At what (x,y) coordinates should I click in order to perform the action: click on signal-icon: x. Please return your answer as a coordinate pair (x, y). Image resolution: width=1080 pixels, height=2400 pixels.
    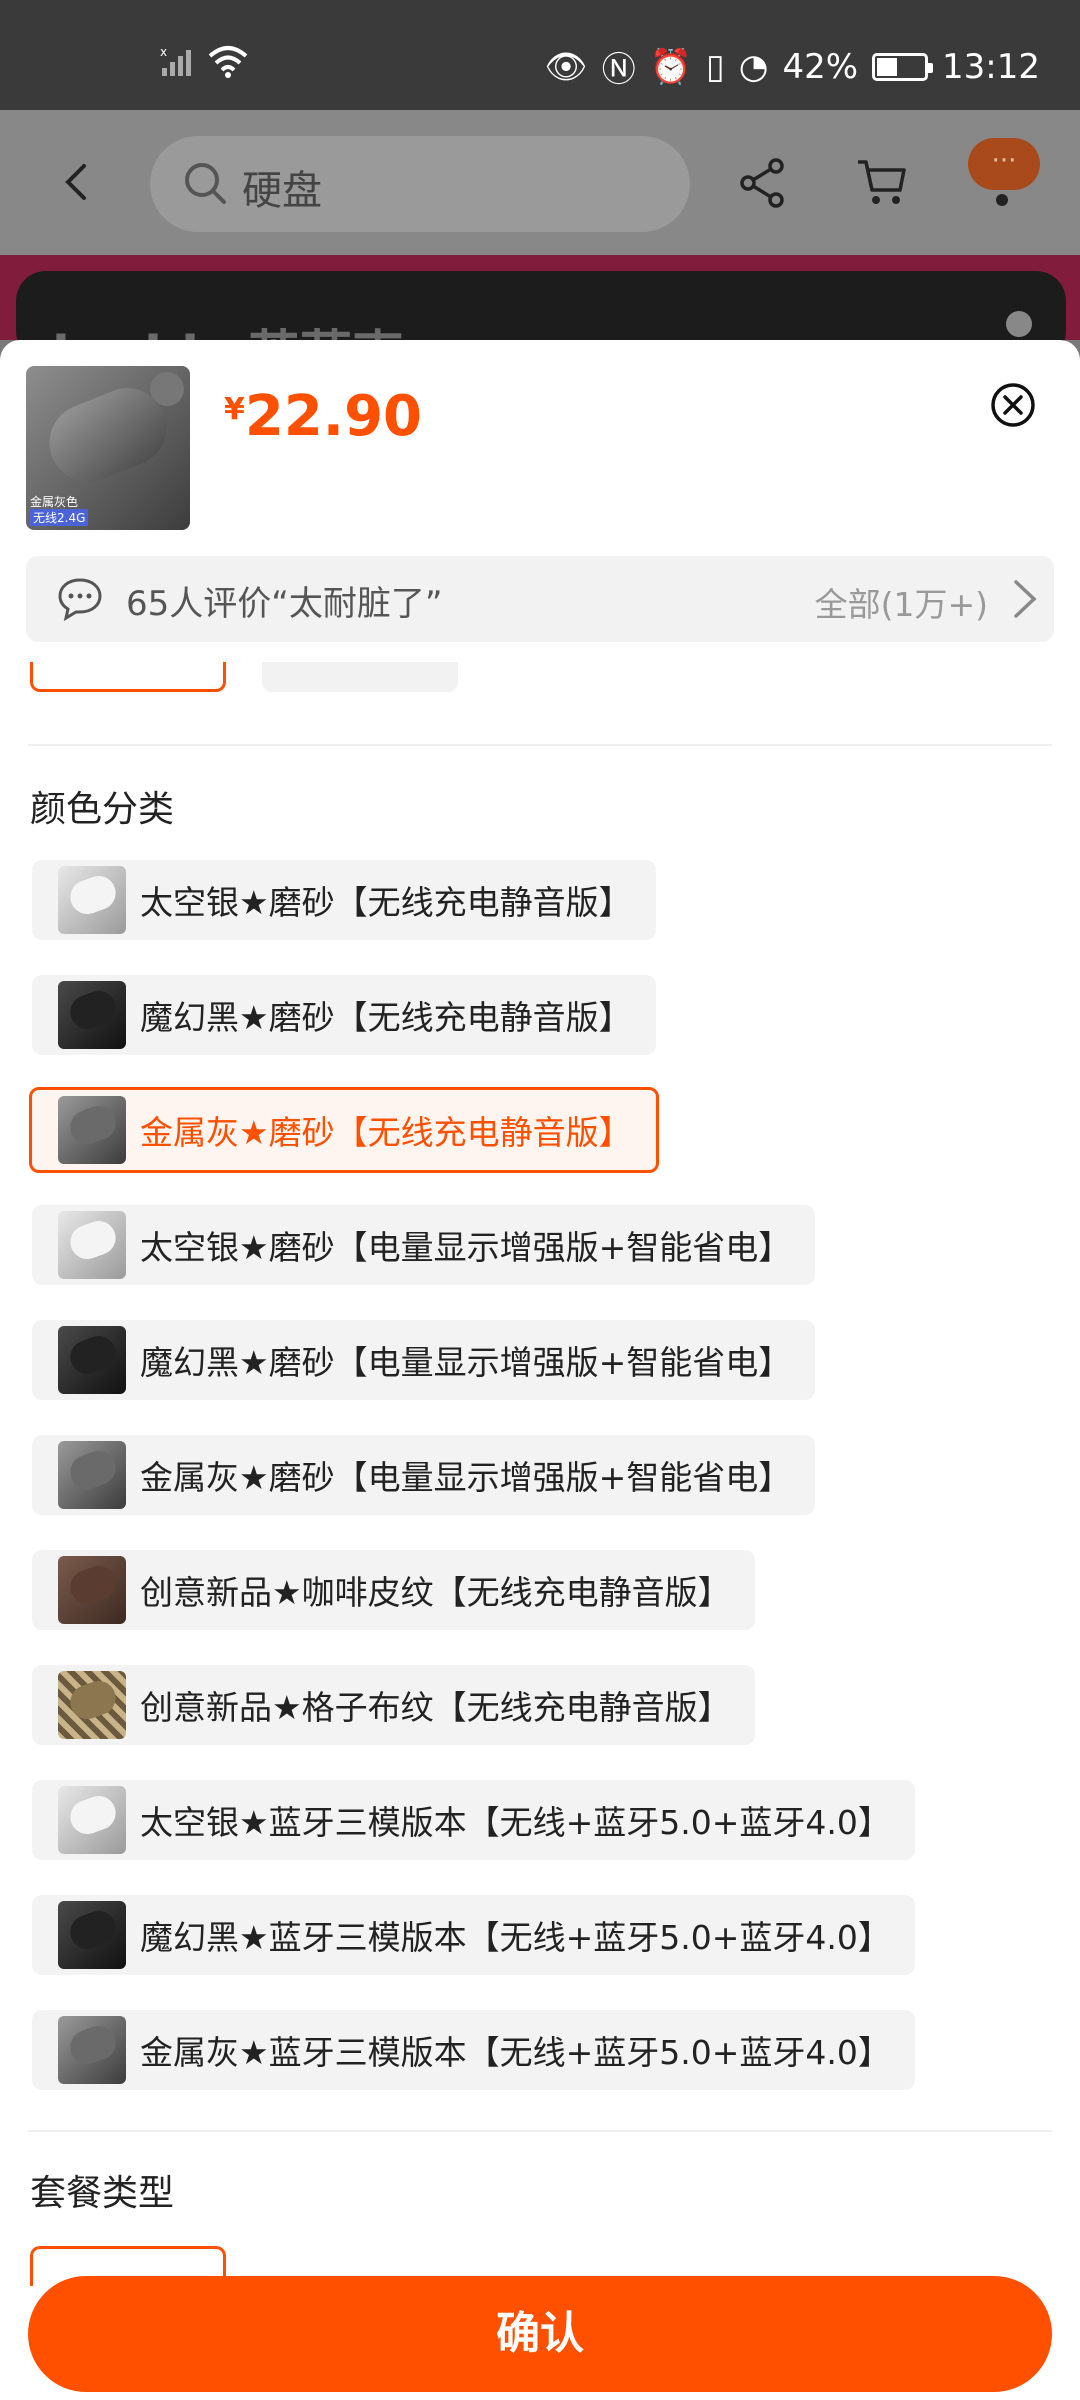
    Looking at the image, I should click on (175, 61).